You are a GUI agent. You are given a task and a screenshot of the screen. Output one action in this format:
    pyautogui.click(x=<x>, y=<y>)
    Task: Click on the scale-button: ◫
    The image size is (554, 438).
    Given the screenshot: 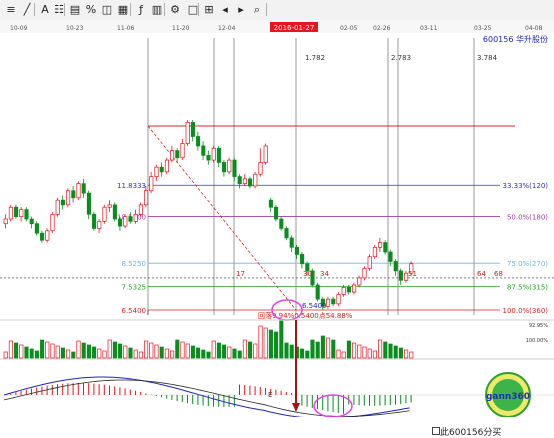 What is the action you would take?
    pyautogui.click(x=107, y=9)
    